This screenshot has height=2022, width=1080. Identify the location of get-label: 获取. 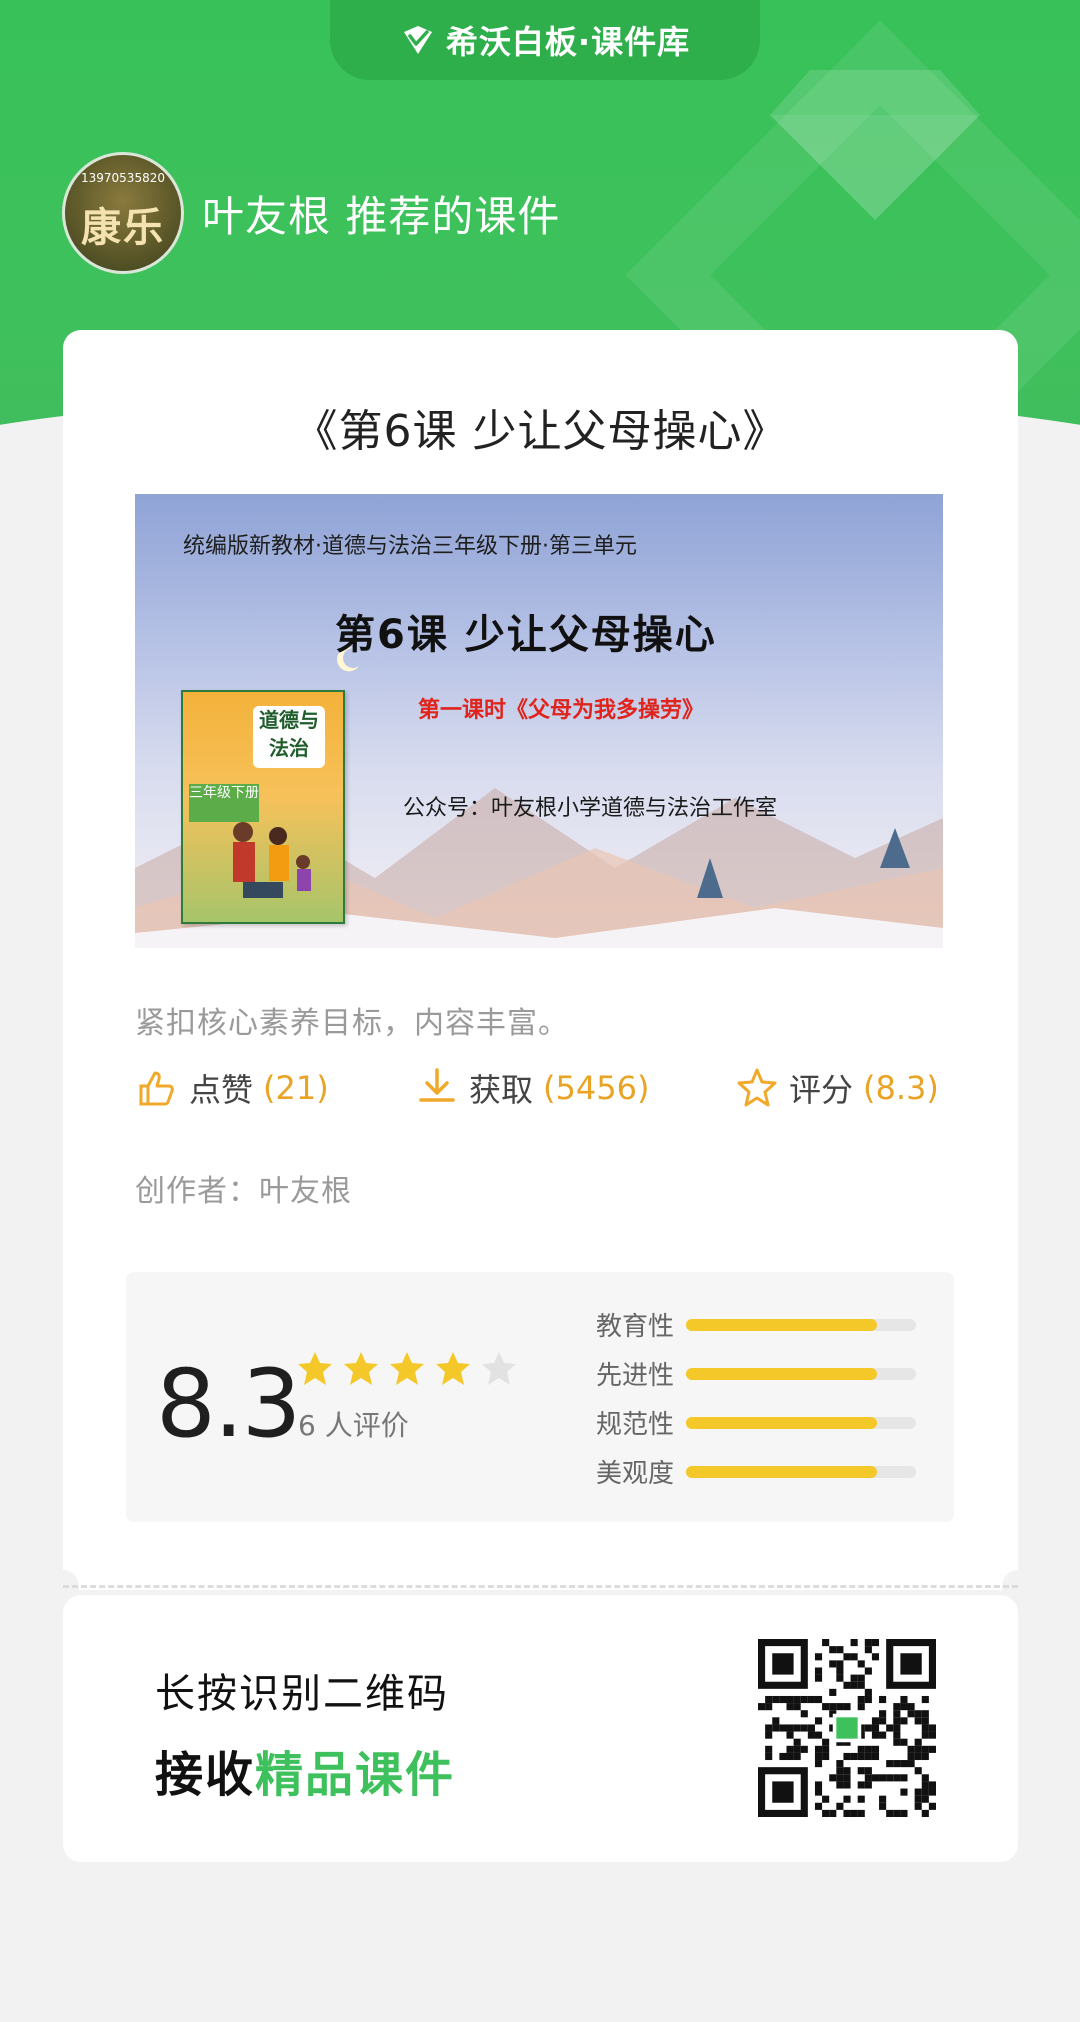
(501, 1090).